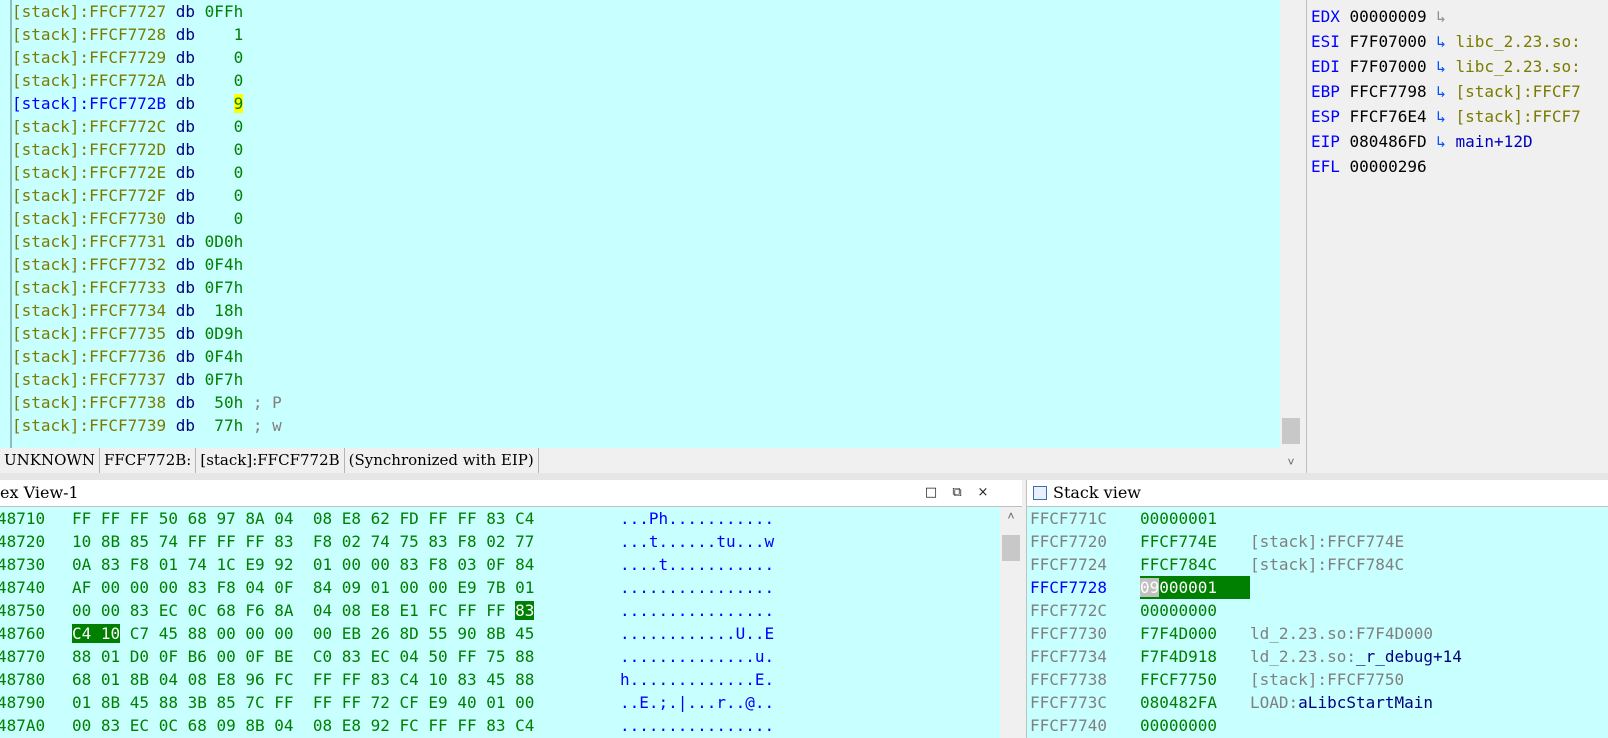  What do you see at coordinates (1011, 516) in the screenshot?
I see `hex-scroll-up-icon: ˄` at bounding box center [1011, 516].